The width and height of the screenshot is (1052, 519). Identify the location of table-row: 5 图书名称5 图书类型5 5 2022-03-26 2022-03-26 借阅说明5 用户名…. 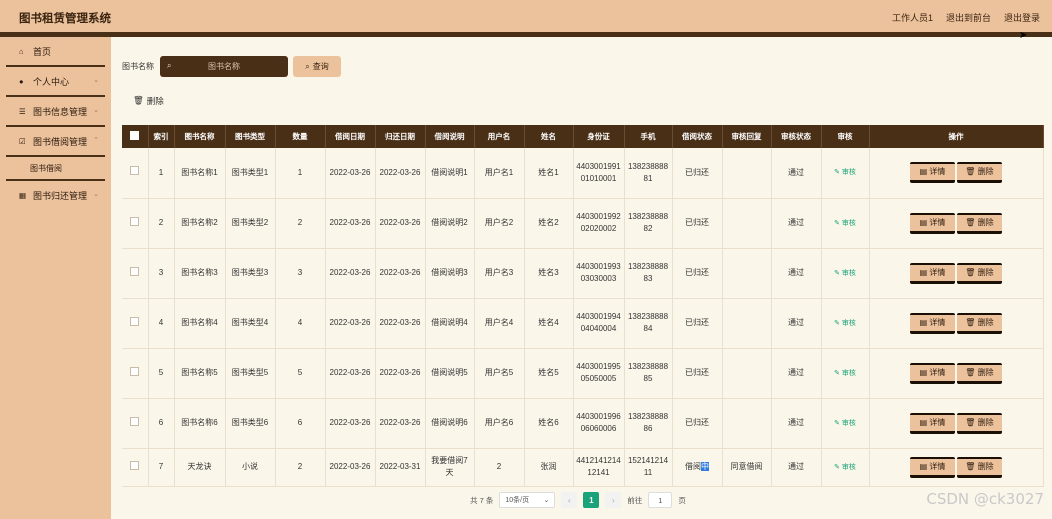
(583, 373).